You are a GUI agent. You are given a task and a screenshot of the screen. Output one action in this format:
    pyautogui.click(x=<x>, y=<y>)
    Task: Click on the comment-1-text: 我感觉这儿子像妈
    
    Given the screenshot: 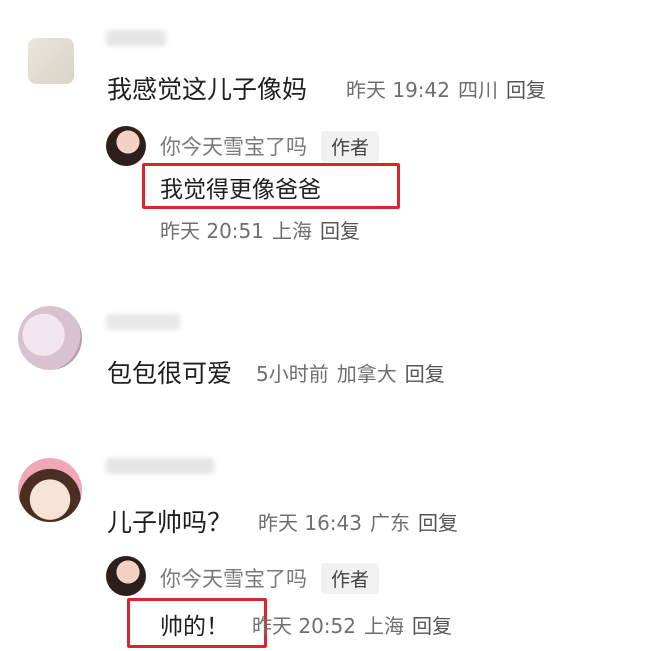 What is the action you would take?
    pyautogui.click(x=207, y=89)
    